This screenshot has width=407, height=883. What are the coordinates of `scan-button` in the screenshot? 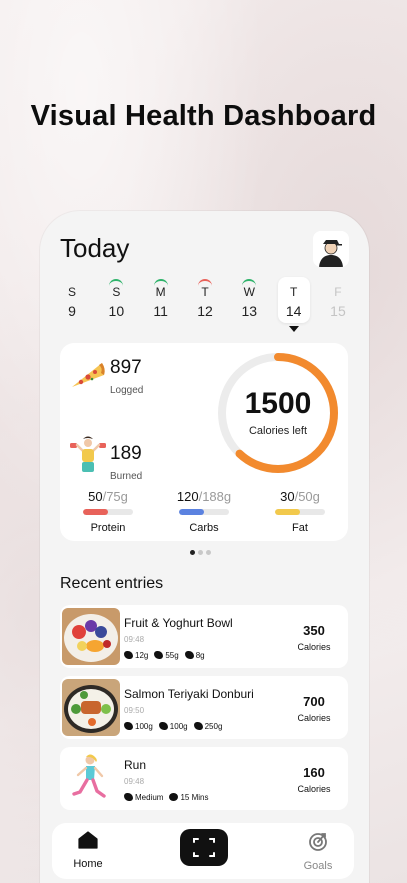 It's located at (204, 847).